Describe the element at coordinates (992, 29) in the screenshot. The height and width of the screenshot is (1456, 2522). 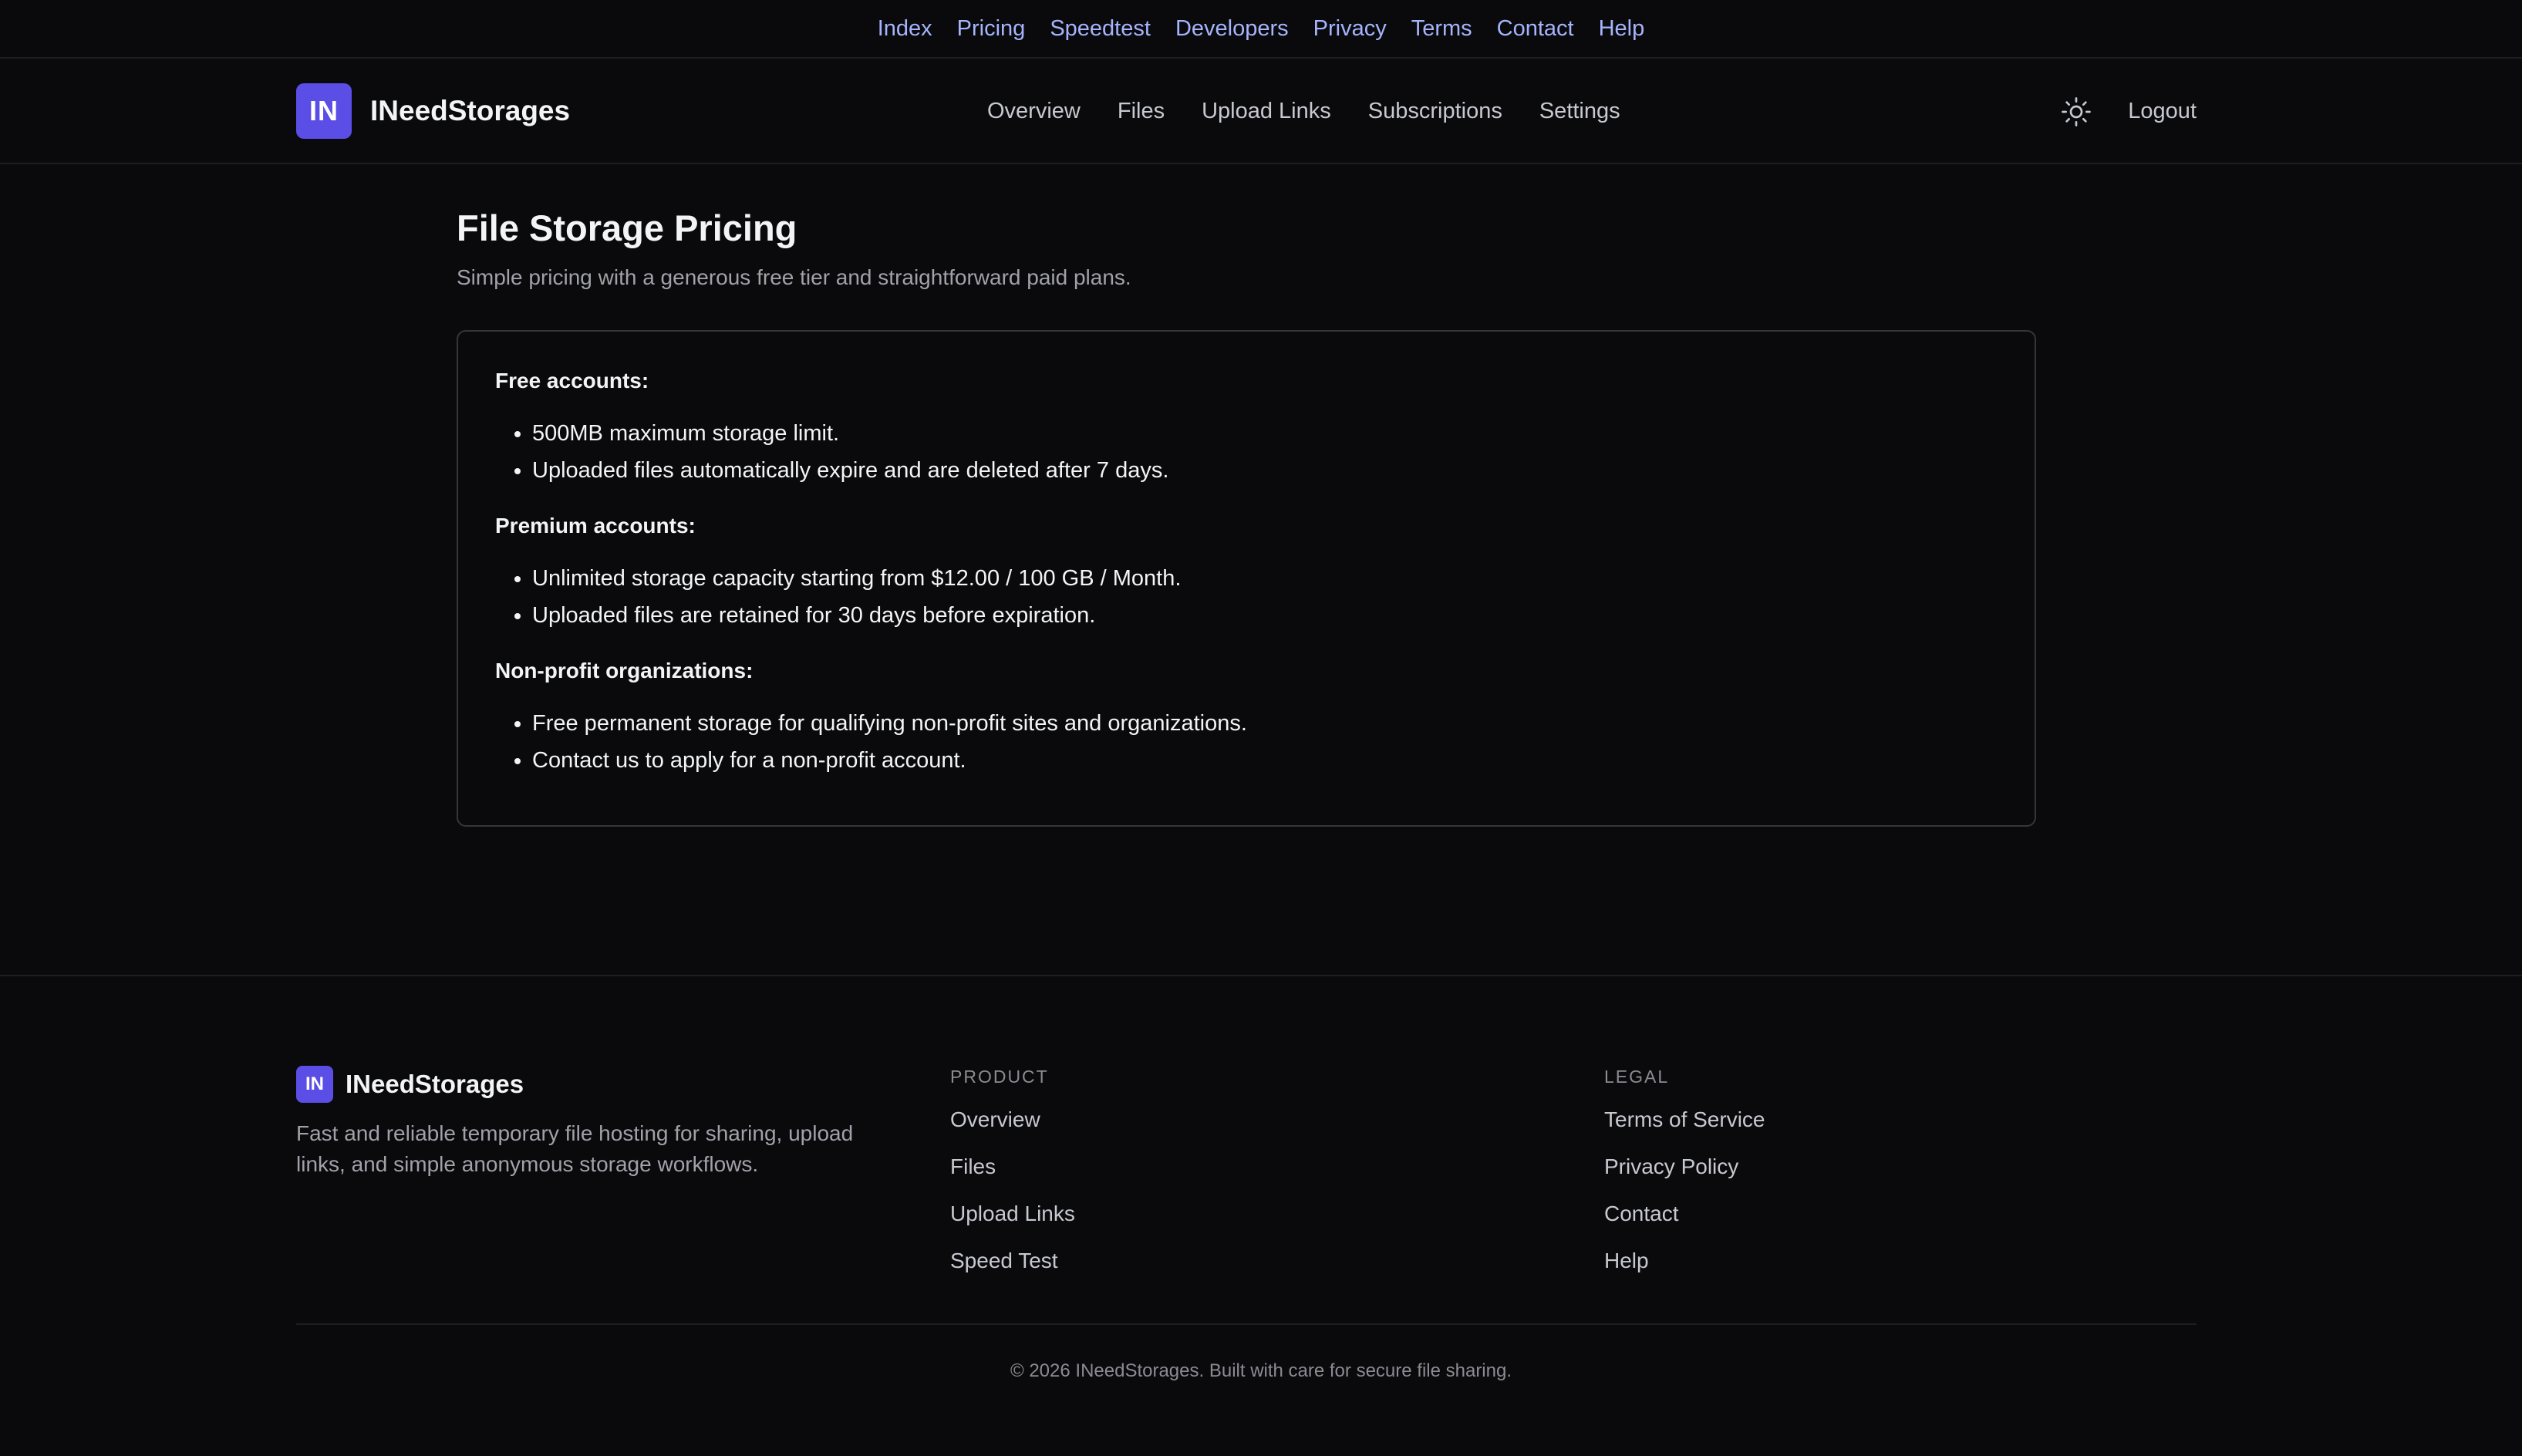
I see `top-link-pricing: Pricing` at that location.